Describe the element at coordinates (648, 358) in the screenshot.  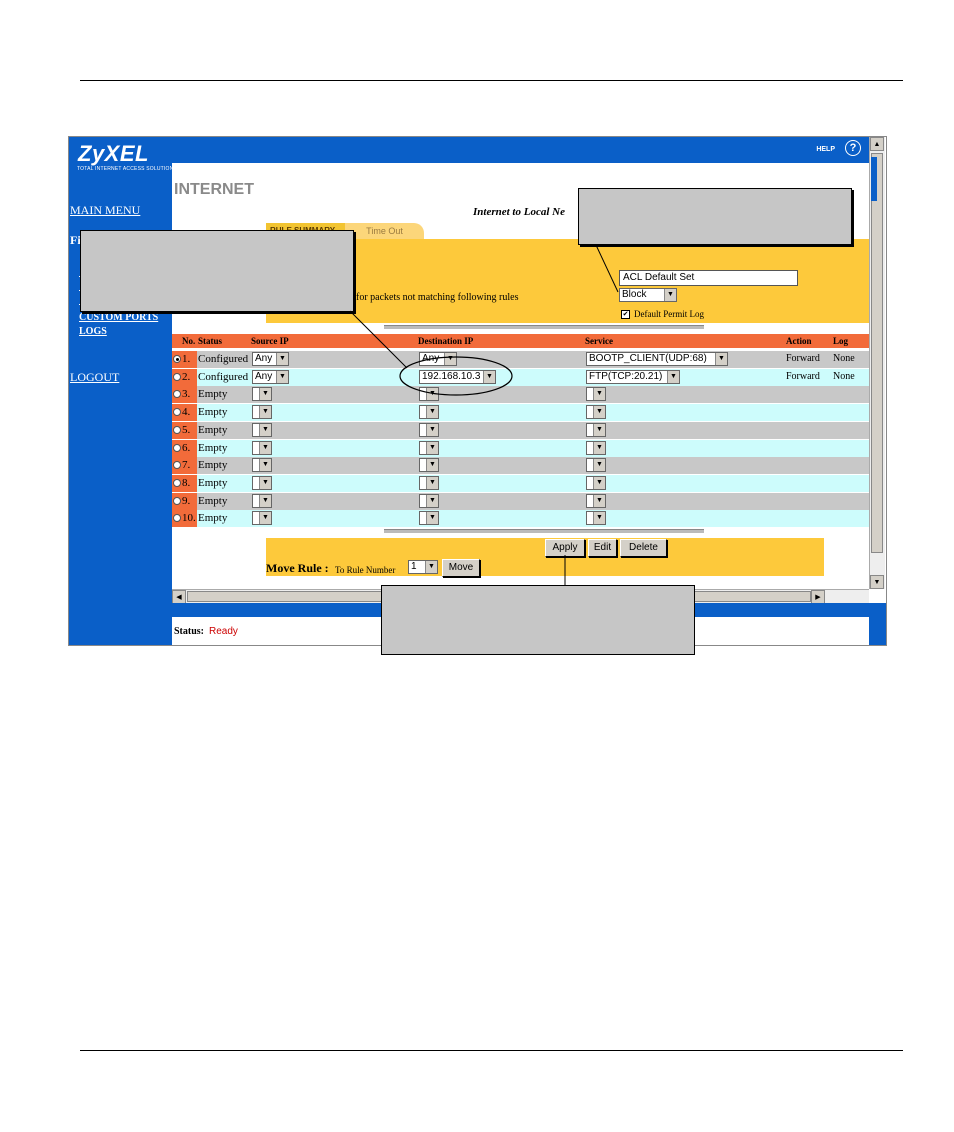
I see `service-select-value: BOOTP_CLIENT(UDP:68)` at that location.